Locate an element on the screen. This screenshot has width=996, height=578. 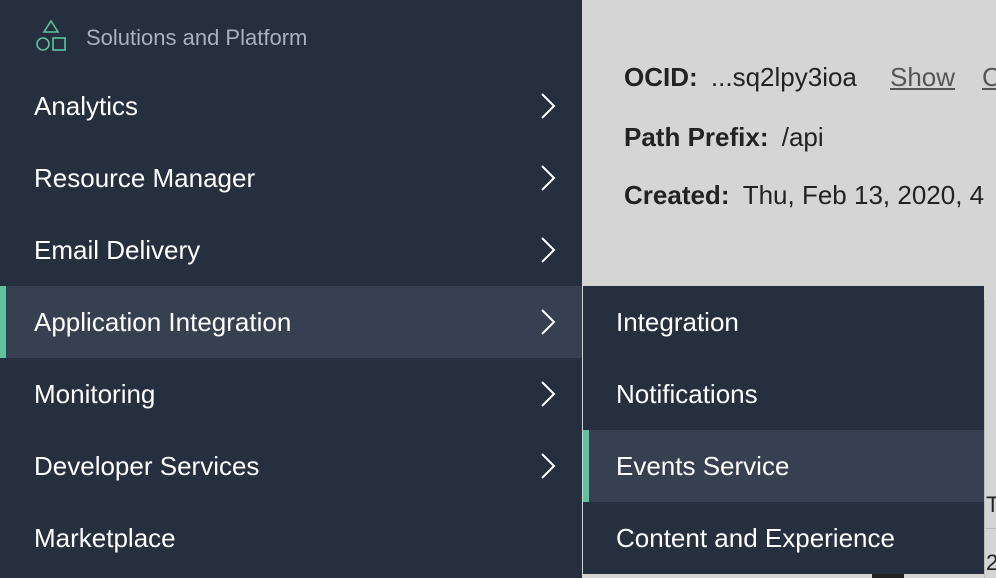
path-prefix-row: Path Prefix: /api is located at coordinates (724, 137).